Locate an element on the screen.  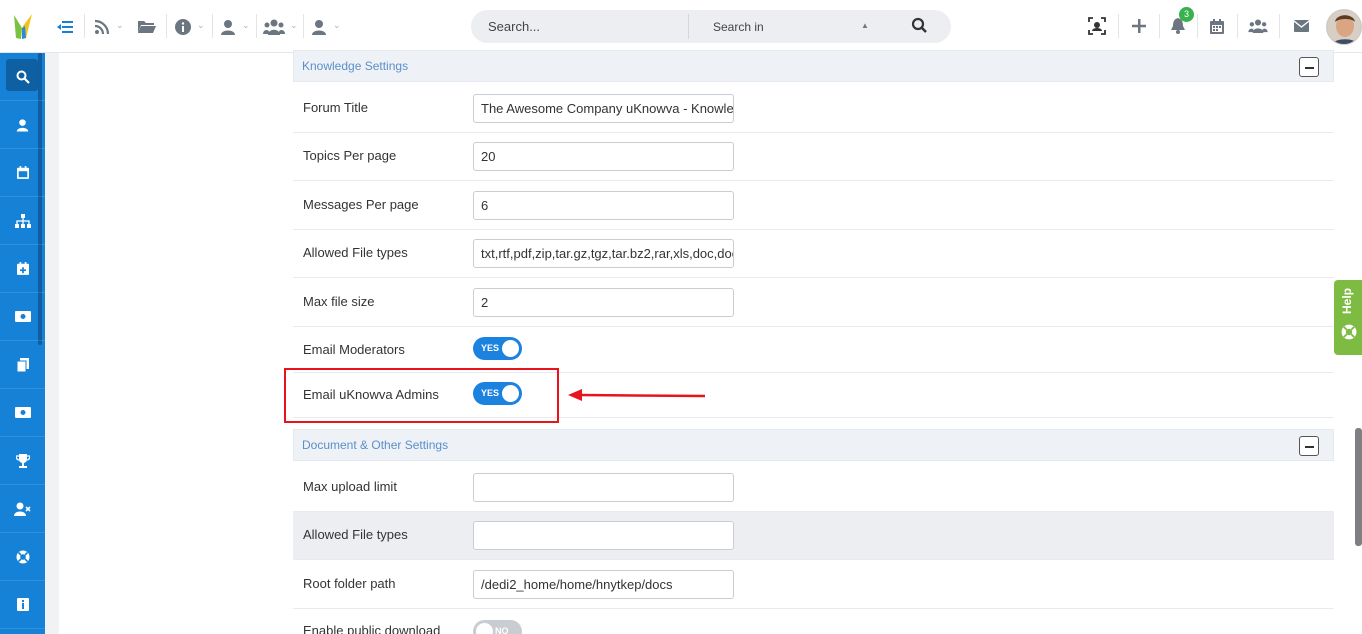
sidebar-item-expenses is located at coordinates (22, 413).